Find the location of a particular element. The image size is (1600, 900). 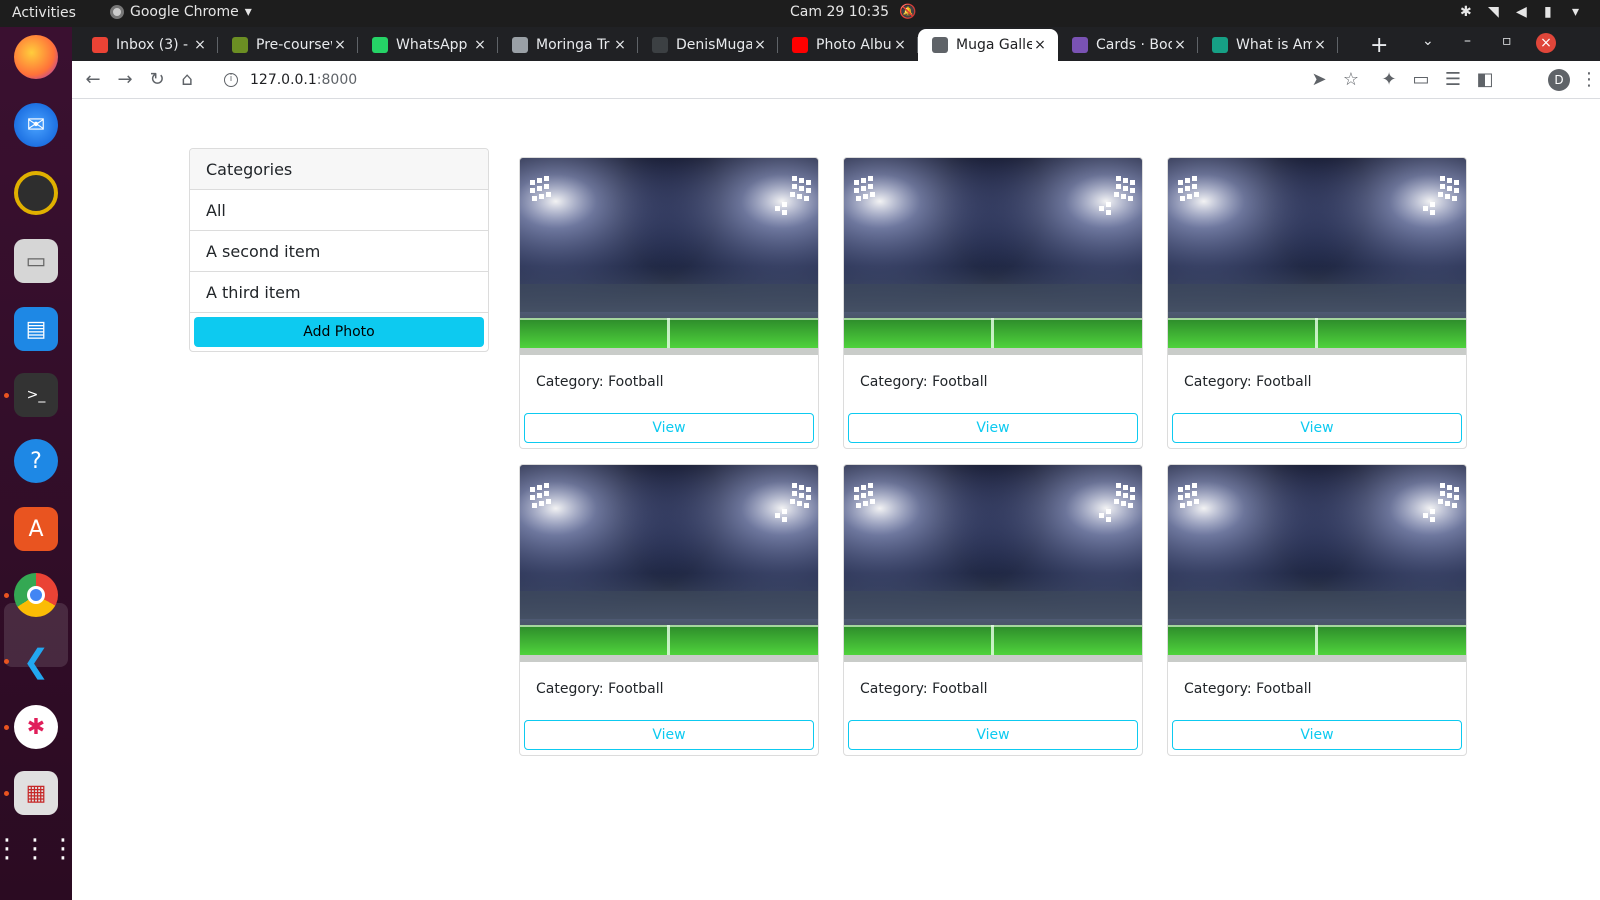

writer-icon: ▤ is located at coordinates (36, 329).